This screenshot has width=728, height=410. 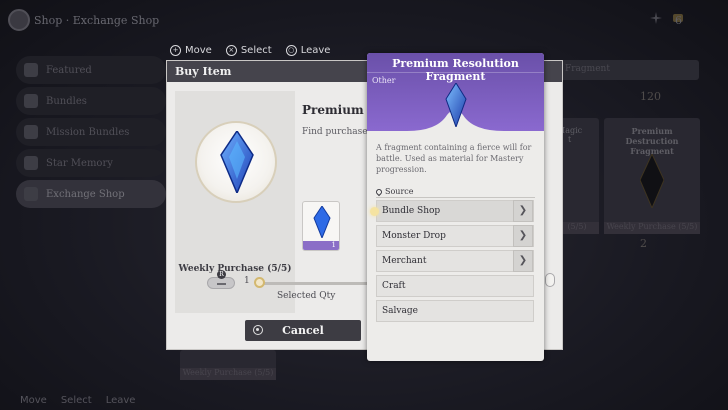 What do you see at coordinates (291, 50) in the screenshot?
I see `o-button-icon: ○` at bounding box center [291, 50].